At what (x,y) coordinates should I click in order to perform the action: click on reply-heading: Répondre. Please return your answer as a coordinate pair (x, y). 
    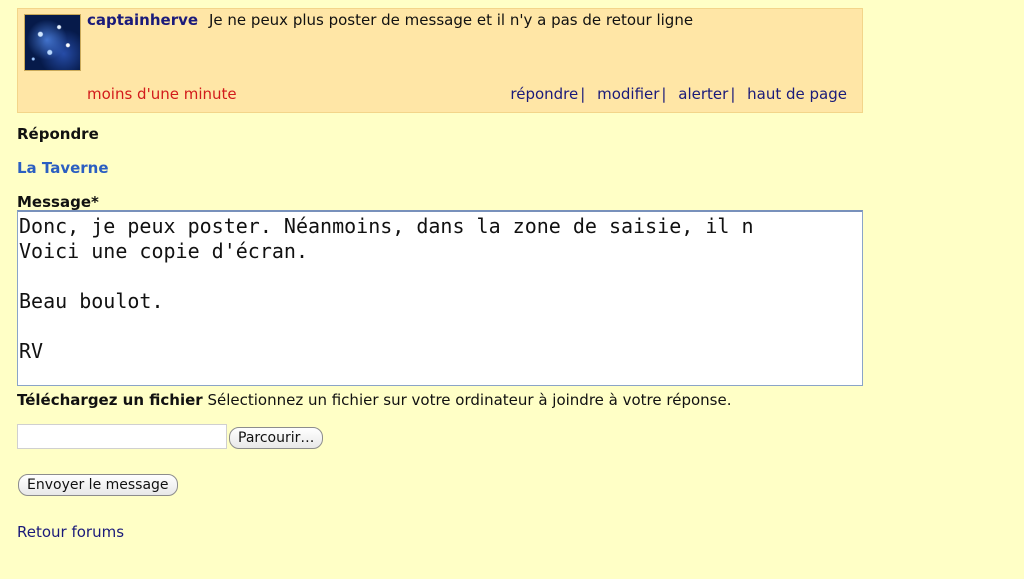
    Looking at the image, I should click on (58, 134).